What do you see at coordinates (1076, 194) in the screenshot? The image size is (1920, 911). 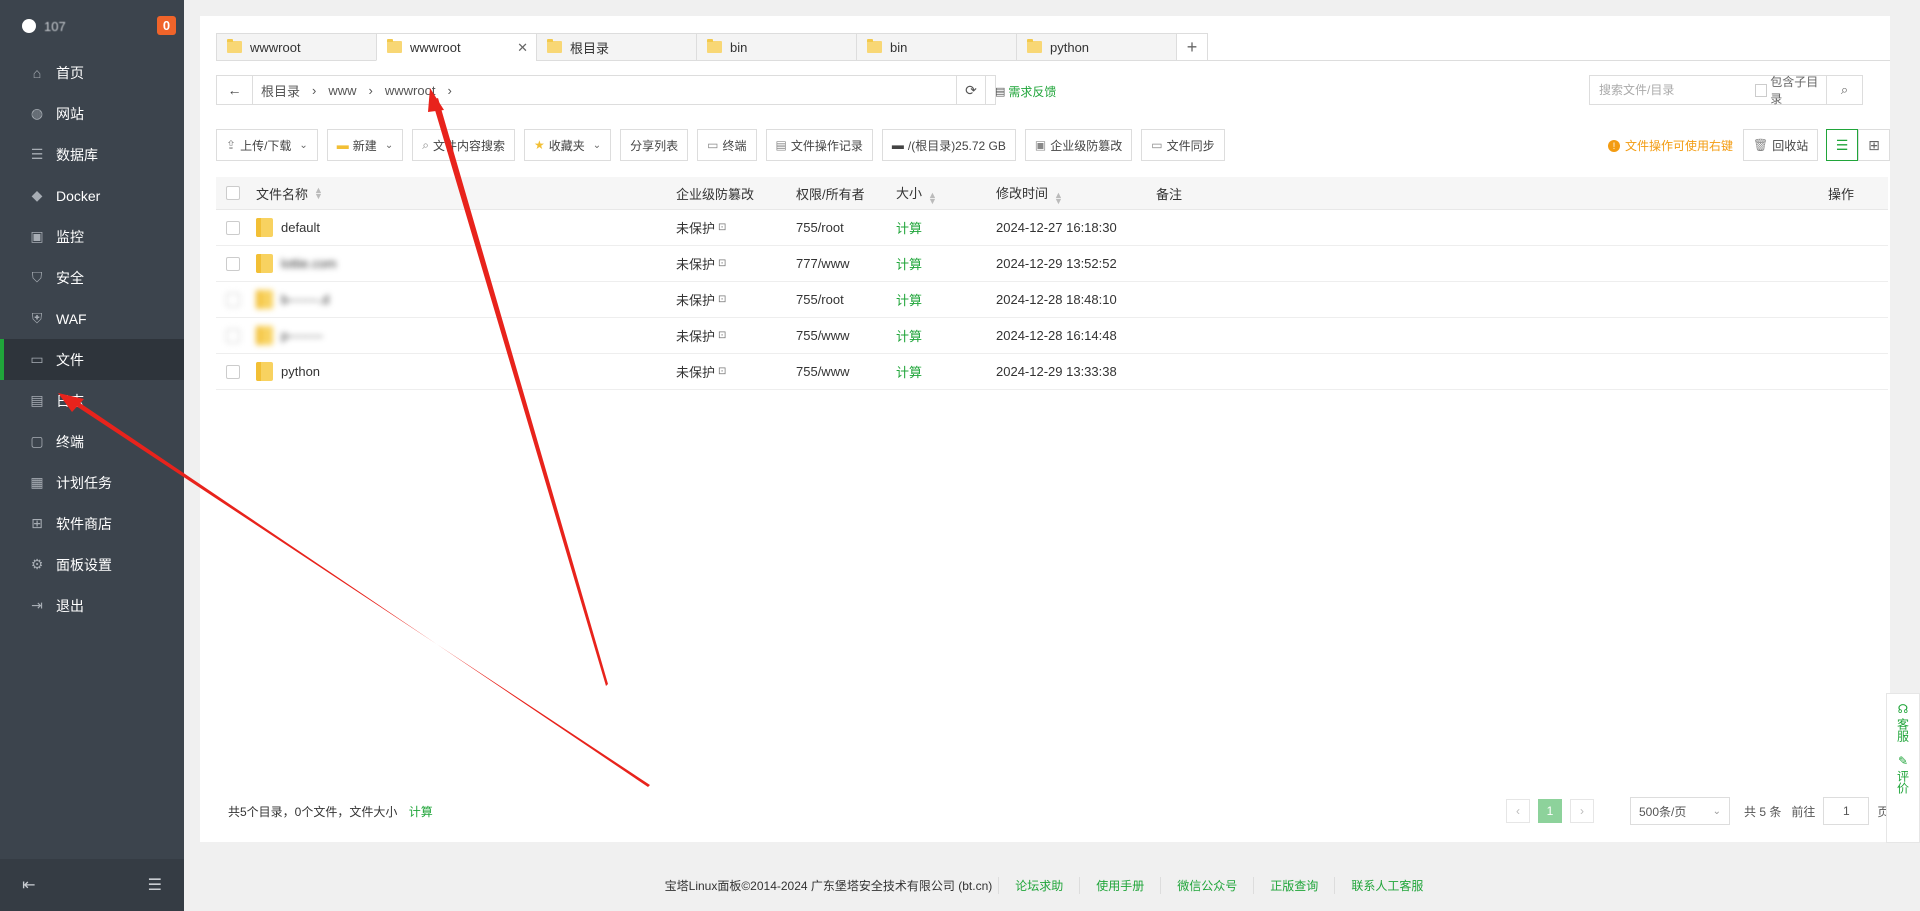 I see `col-mtime: 修改时间 ▲ ▼` at bounding box center [1076, 194].